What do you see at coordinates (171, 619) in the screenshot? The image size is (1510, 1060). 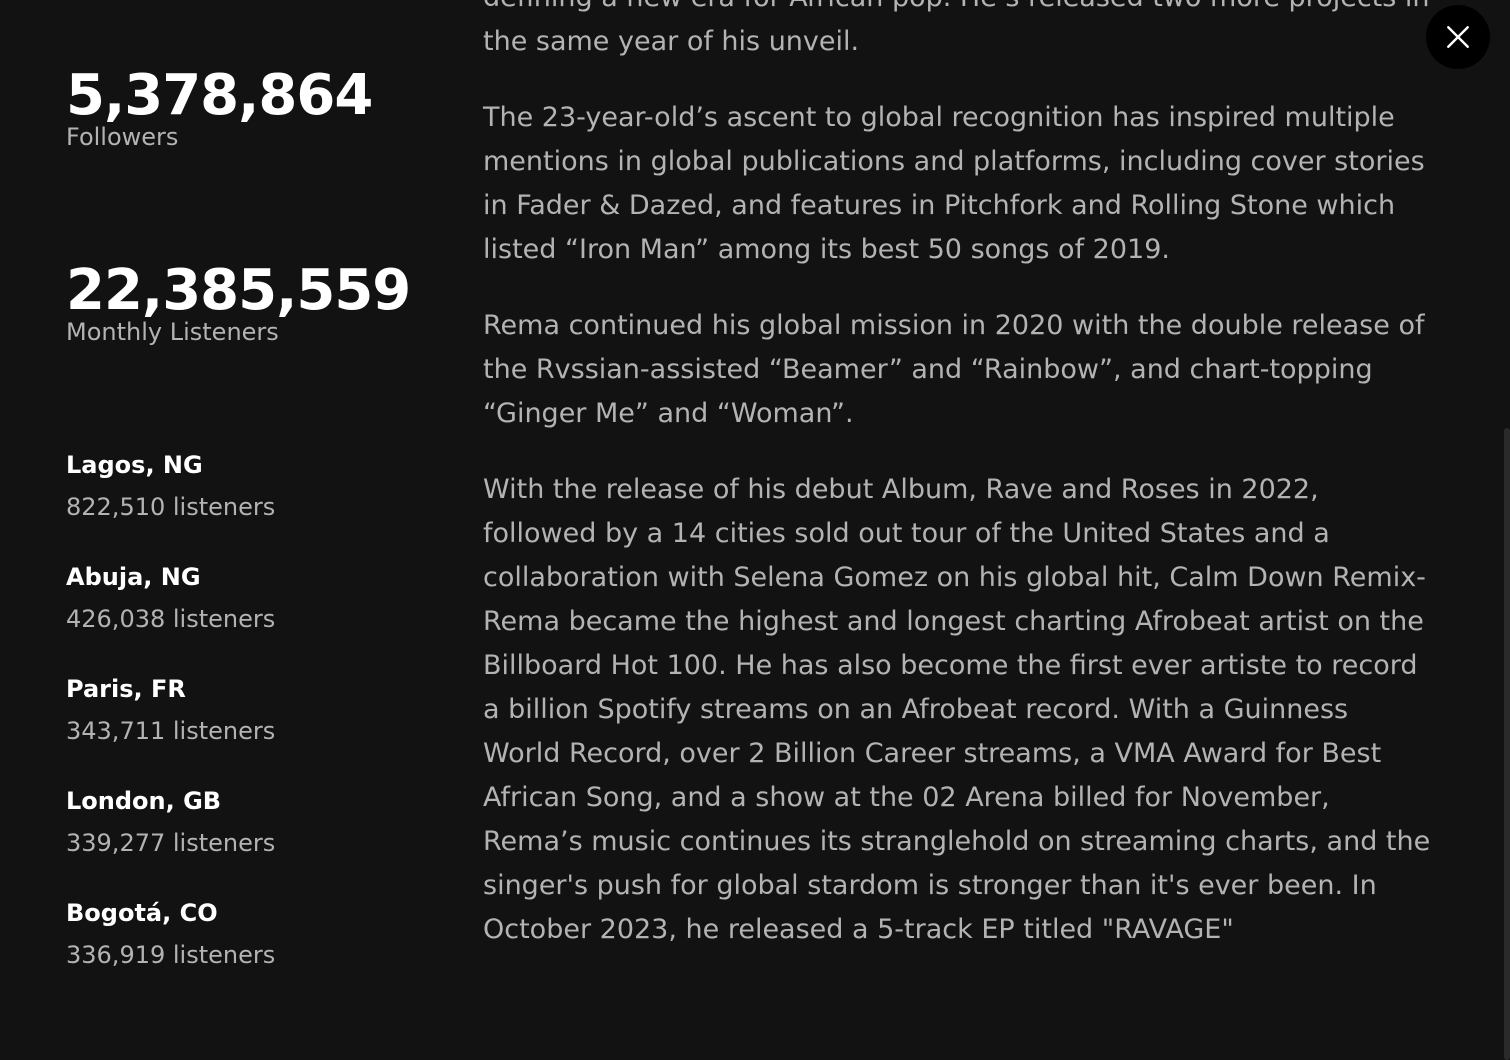 I see `city-listeners: 426,038 listeners` at bounding box center [171, 619].